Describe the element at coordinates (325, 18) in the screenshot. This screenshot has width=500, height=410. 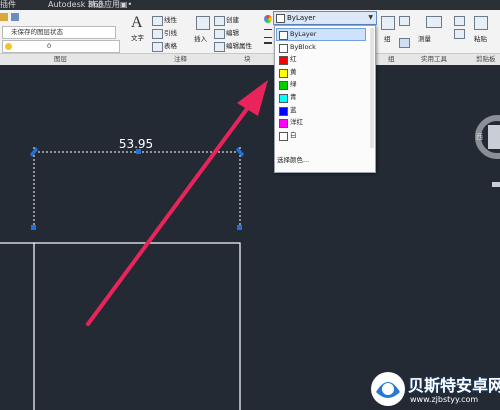
I see `color-combo: ByLayer ▼` at that location.